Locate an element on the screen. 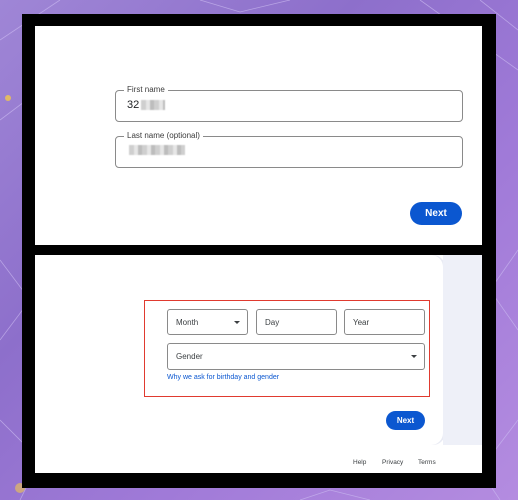 This screenshot has width=518, height=500. footer-help-link: Help is located at coordinates (359, 462).